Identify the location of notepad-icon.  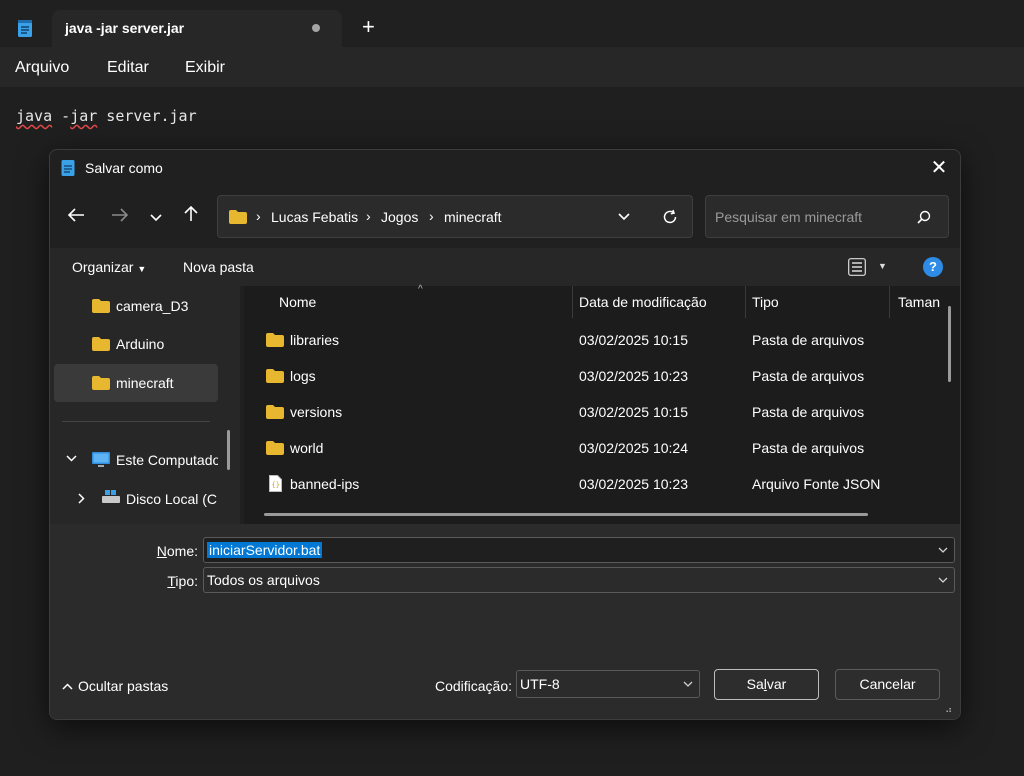
(25, 28).